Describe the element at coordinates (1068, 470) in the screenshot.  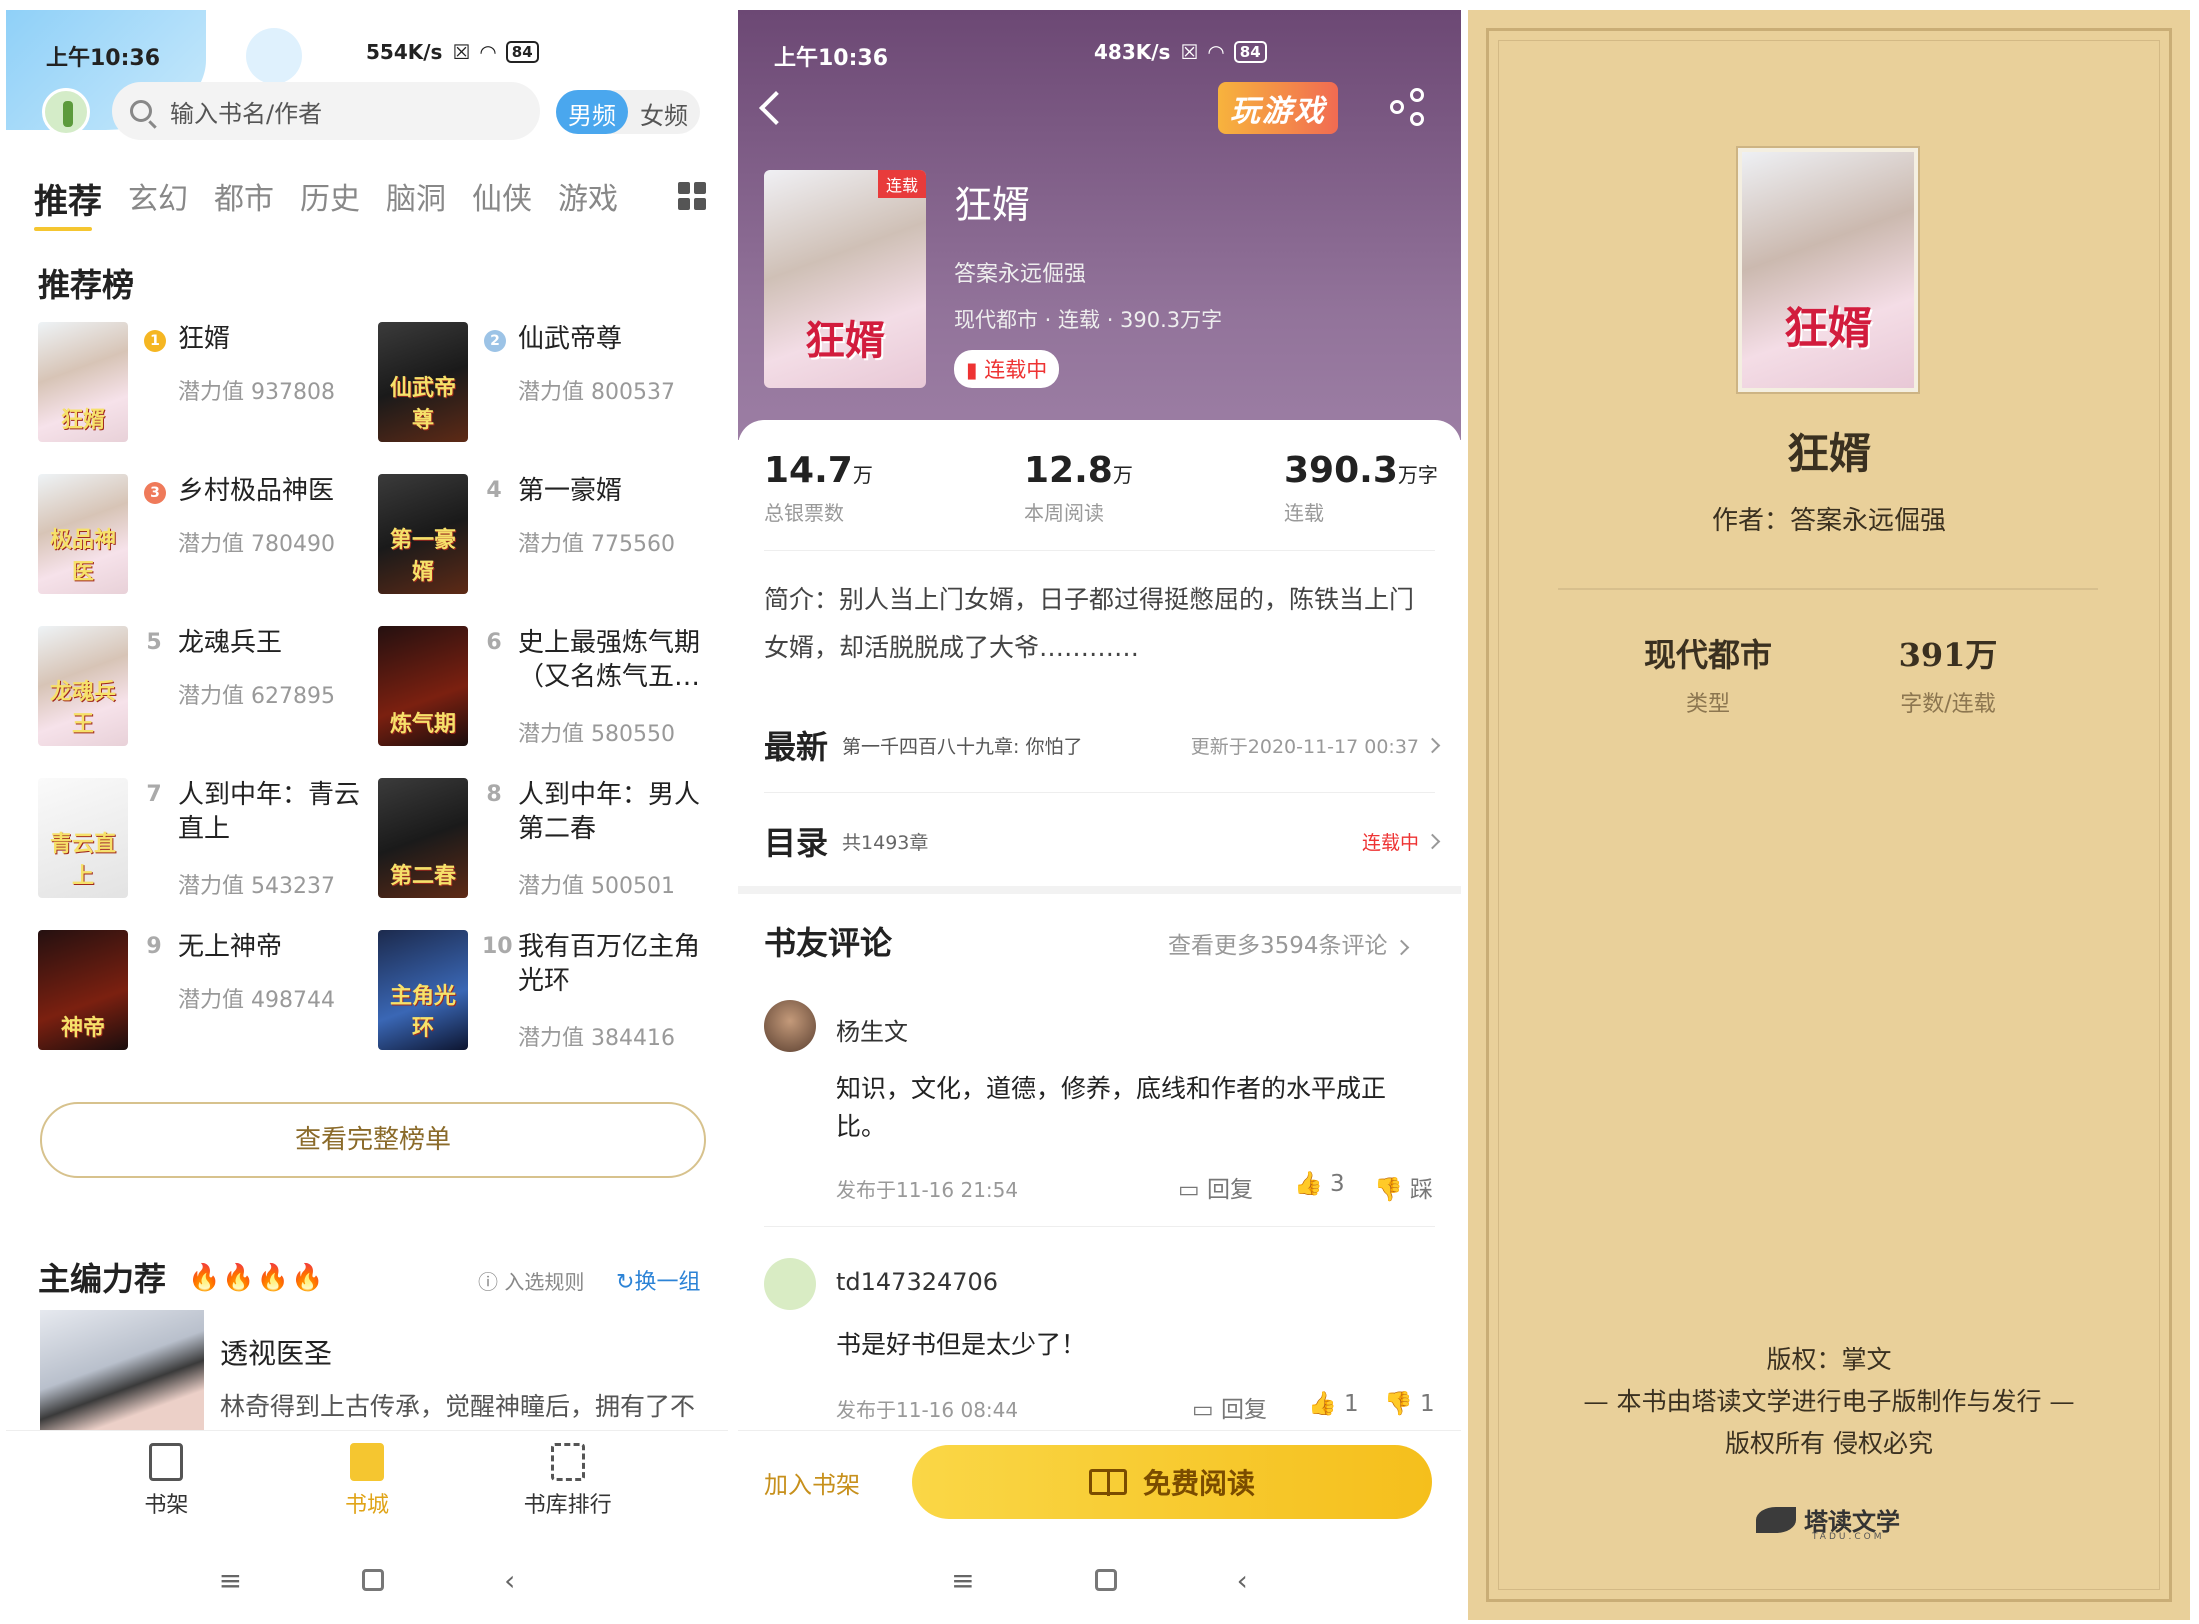
I see `stat-weekly-value: 12.8` at that location.